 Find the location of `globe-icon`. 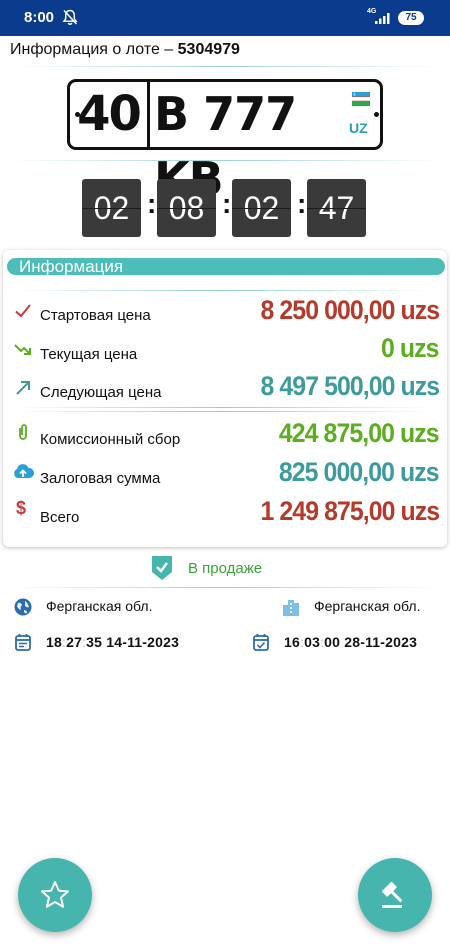

globe-icon is located at coordinates (23, 607).